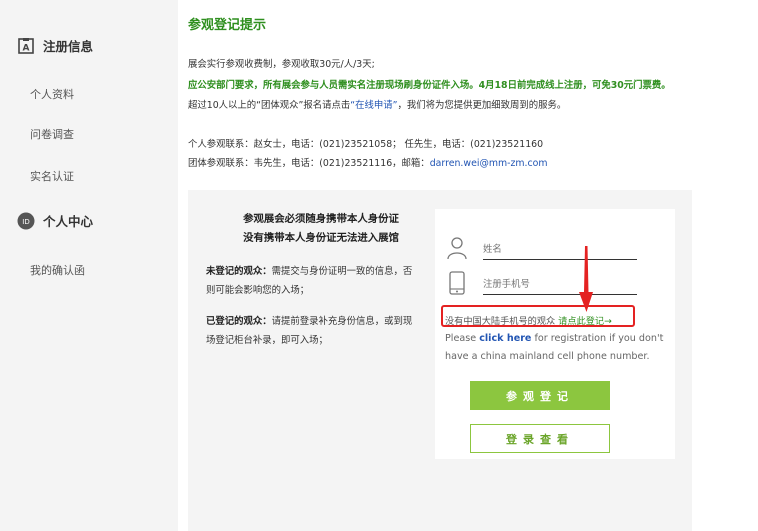  Describe the element at coordinates (239, 271) in the screenshot. I see `unregistered-label: 未登记的观众：` at that location.